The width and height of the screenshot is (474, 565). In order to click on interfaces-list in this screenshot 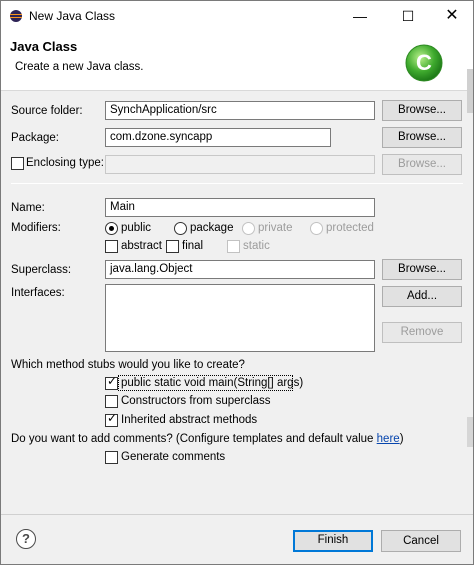, I will do `click(240, 318)`.